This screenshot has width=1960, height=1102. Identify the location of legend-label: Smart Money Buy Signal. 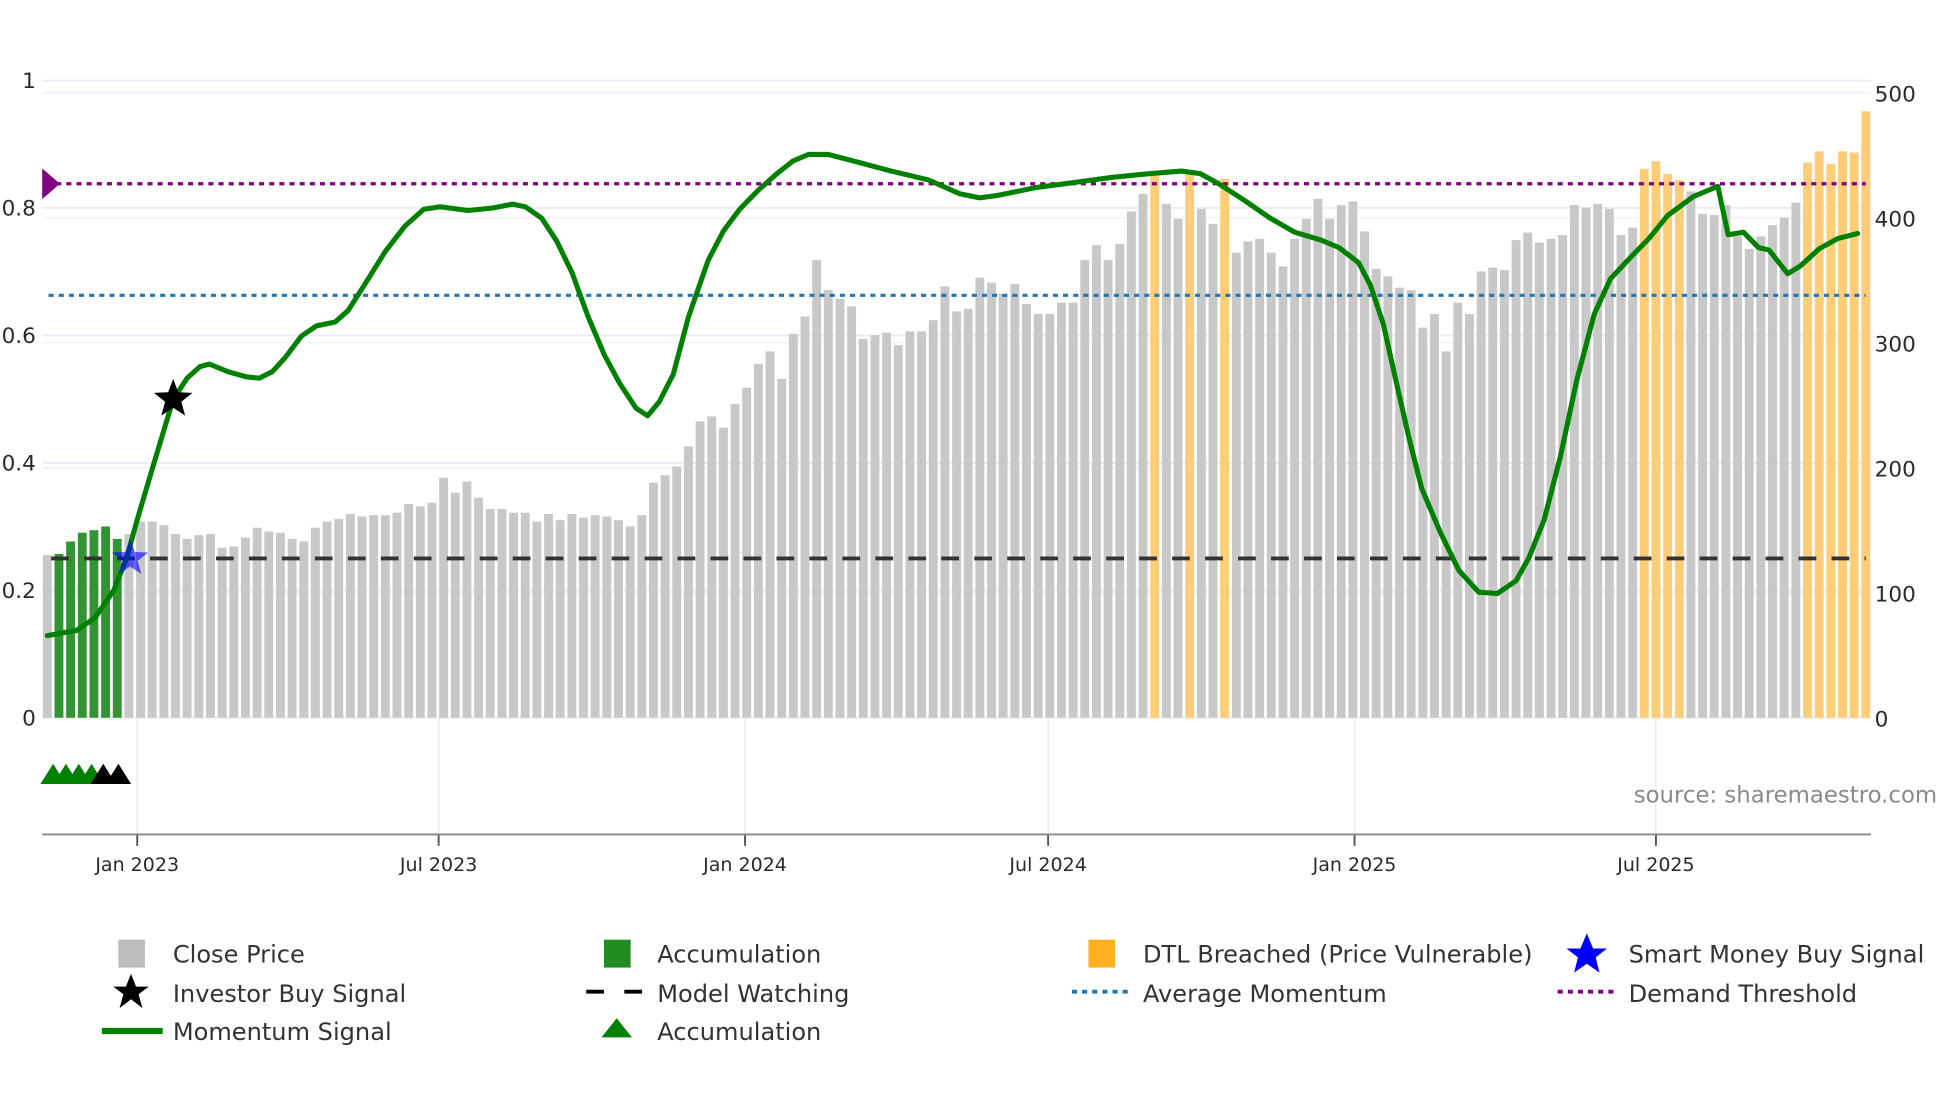
(1777, 955).